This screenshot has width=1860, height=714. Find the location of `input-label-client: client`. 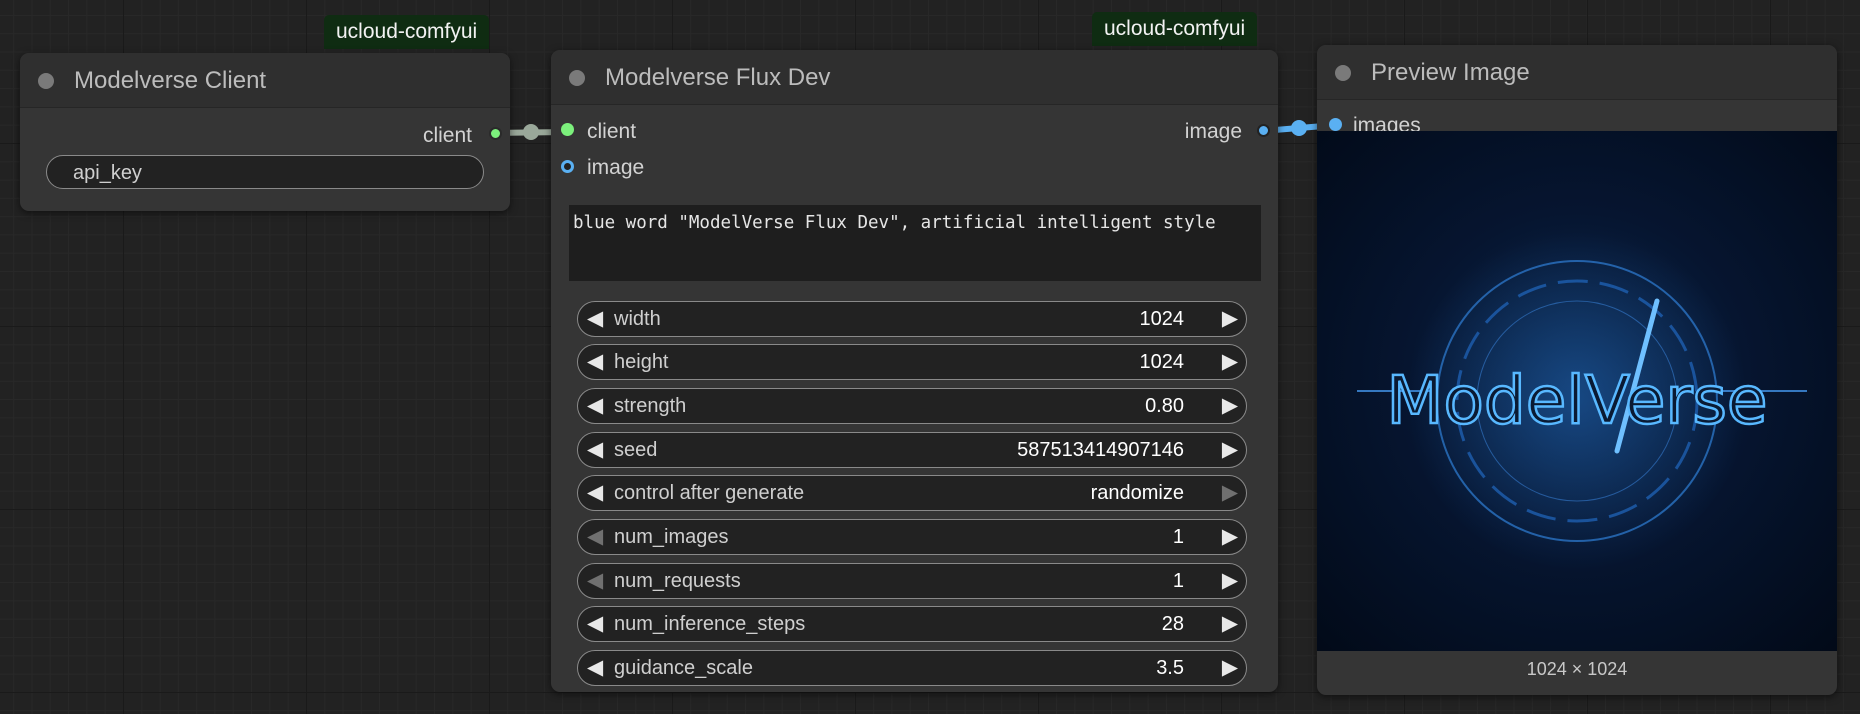

input-label-client: client is located at coordinates (612, 131).